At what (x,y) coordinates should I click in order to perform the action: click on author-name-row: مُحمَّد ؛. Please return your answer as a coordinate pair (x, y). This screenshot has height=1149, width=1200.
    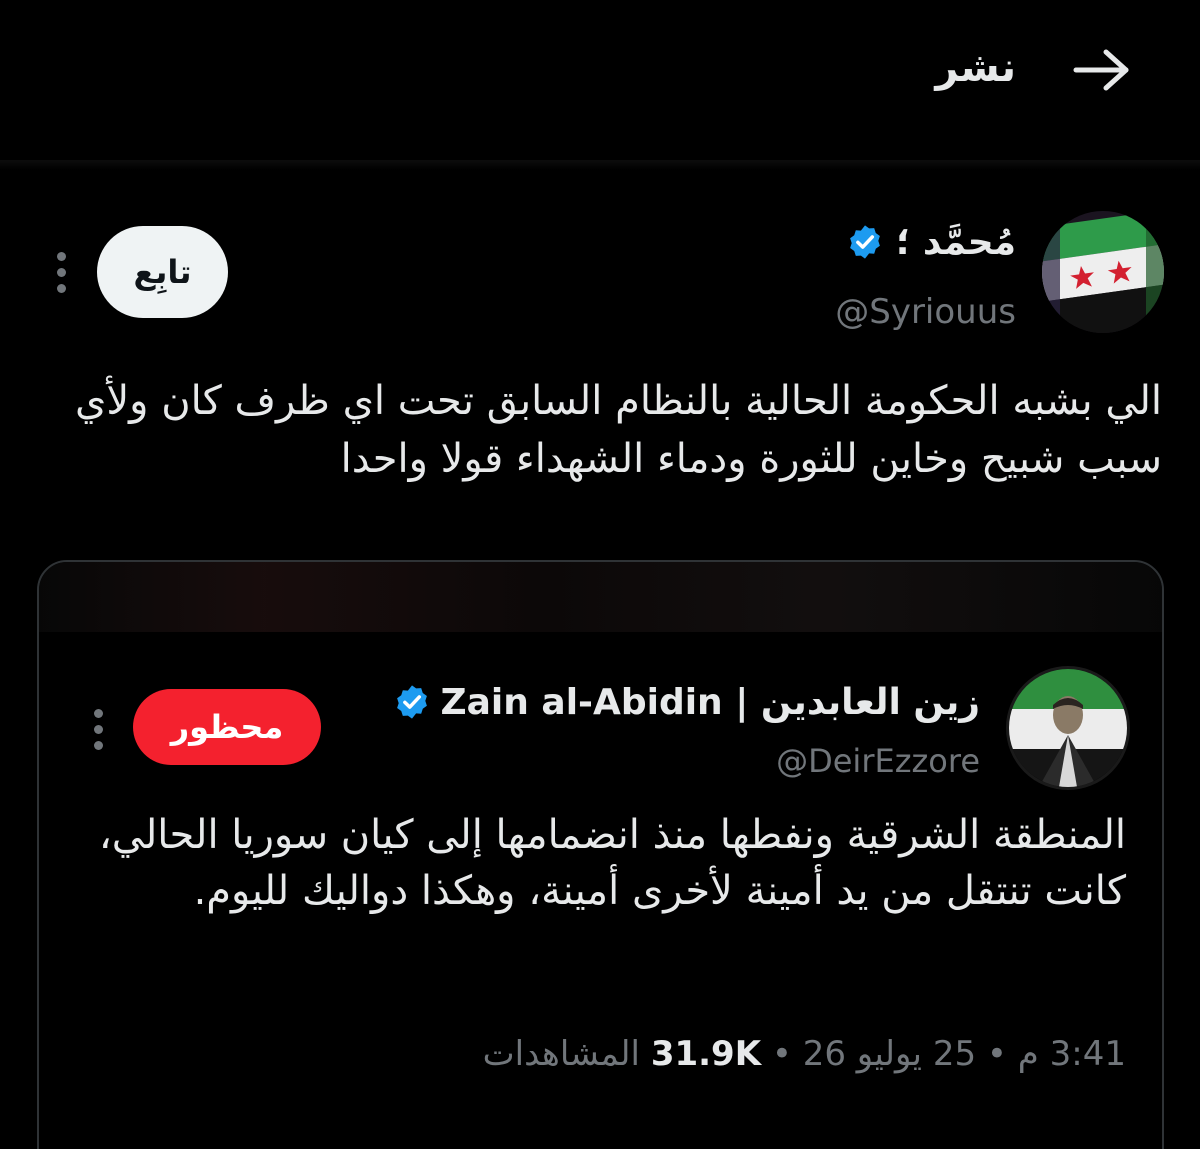
    Looking at the image, I should click on (931, 242).